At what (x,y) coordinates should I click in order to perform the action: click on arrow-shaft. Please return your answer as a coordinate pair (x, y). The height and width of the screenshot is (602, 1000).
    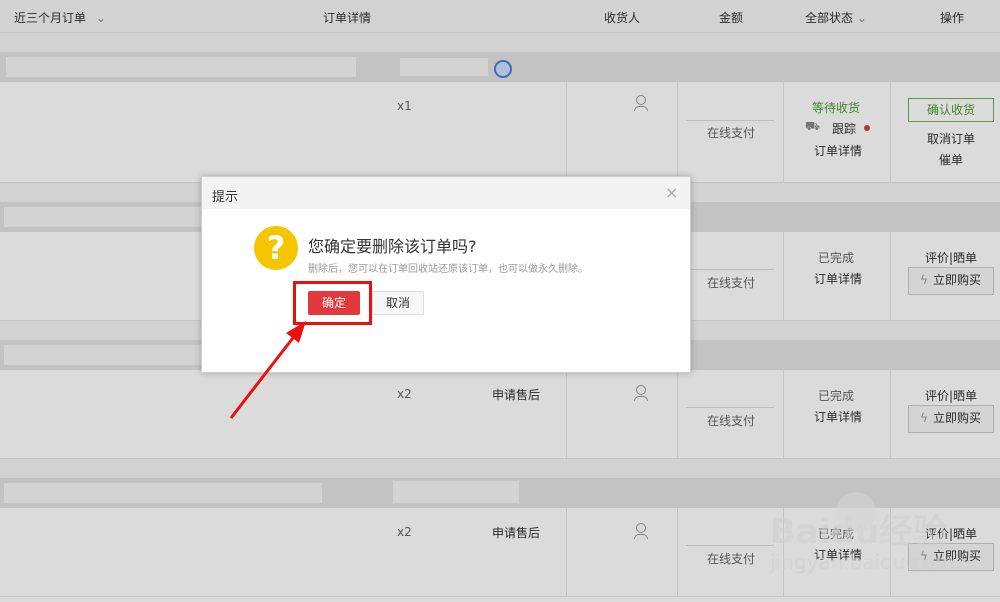
    Looking at the image, I should click on (263, 376).